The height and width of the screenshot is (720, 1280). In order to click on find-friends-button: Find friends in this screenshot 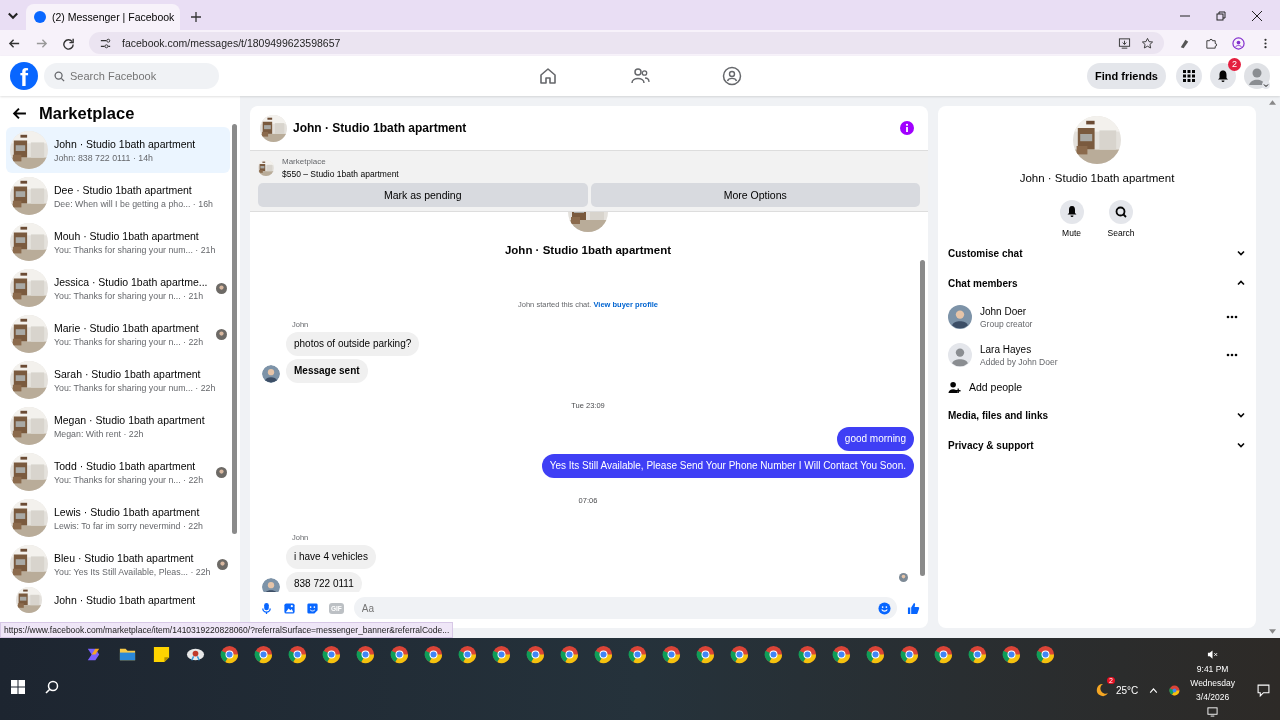, I will do `click(1126, 76)`.